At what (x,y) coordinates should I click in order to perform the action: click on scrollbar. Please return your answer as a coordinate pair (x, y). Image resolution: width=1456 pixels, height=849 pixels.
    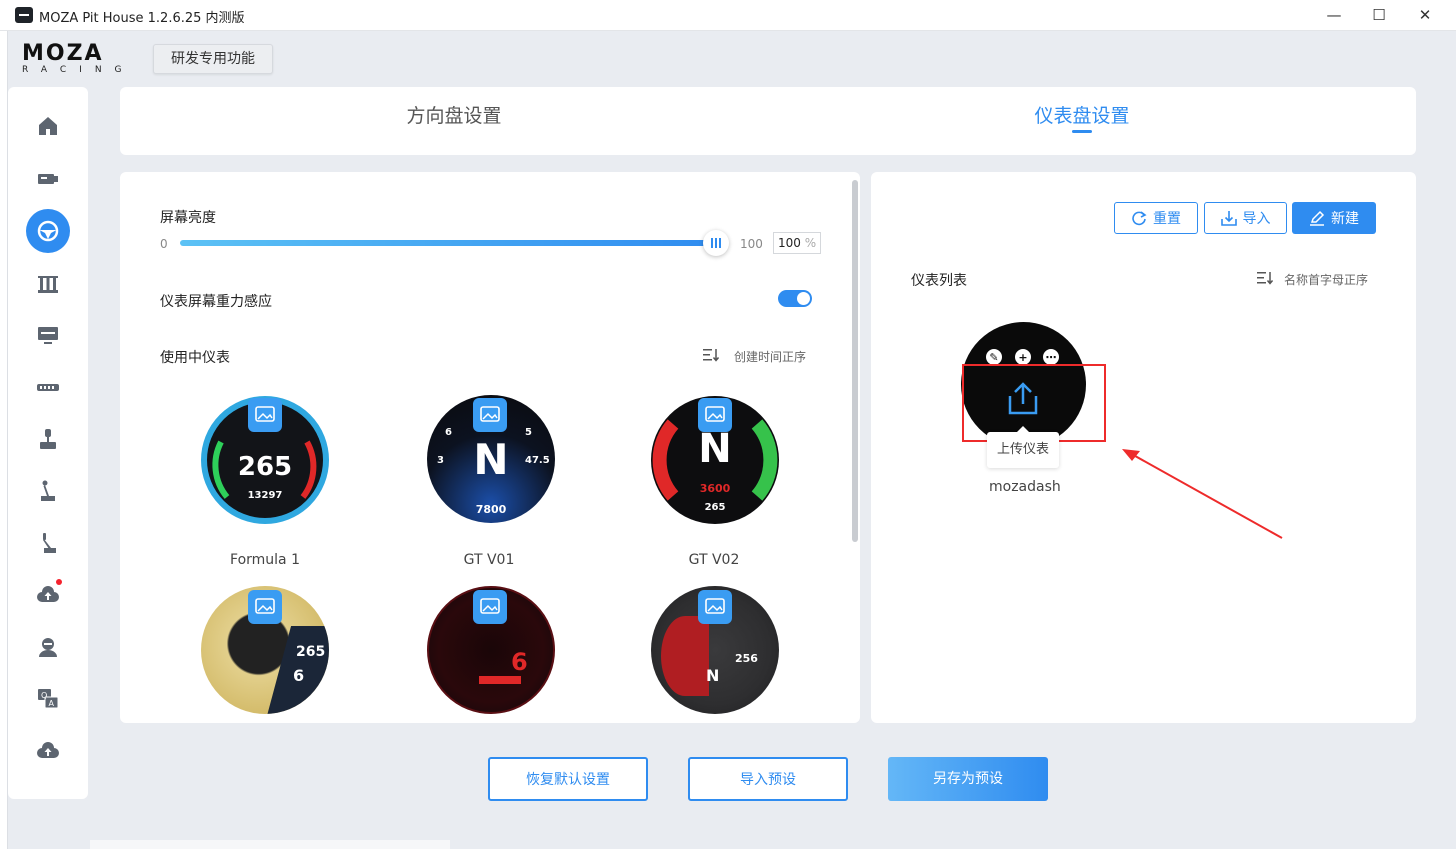
    Looking at the image, I should click on (855, 361).